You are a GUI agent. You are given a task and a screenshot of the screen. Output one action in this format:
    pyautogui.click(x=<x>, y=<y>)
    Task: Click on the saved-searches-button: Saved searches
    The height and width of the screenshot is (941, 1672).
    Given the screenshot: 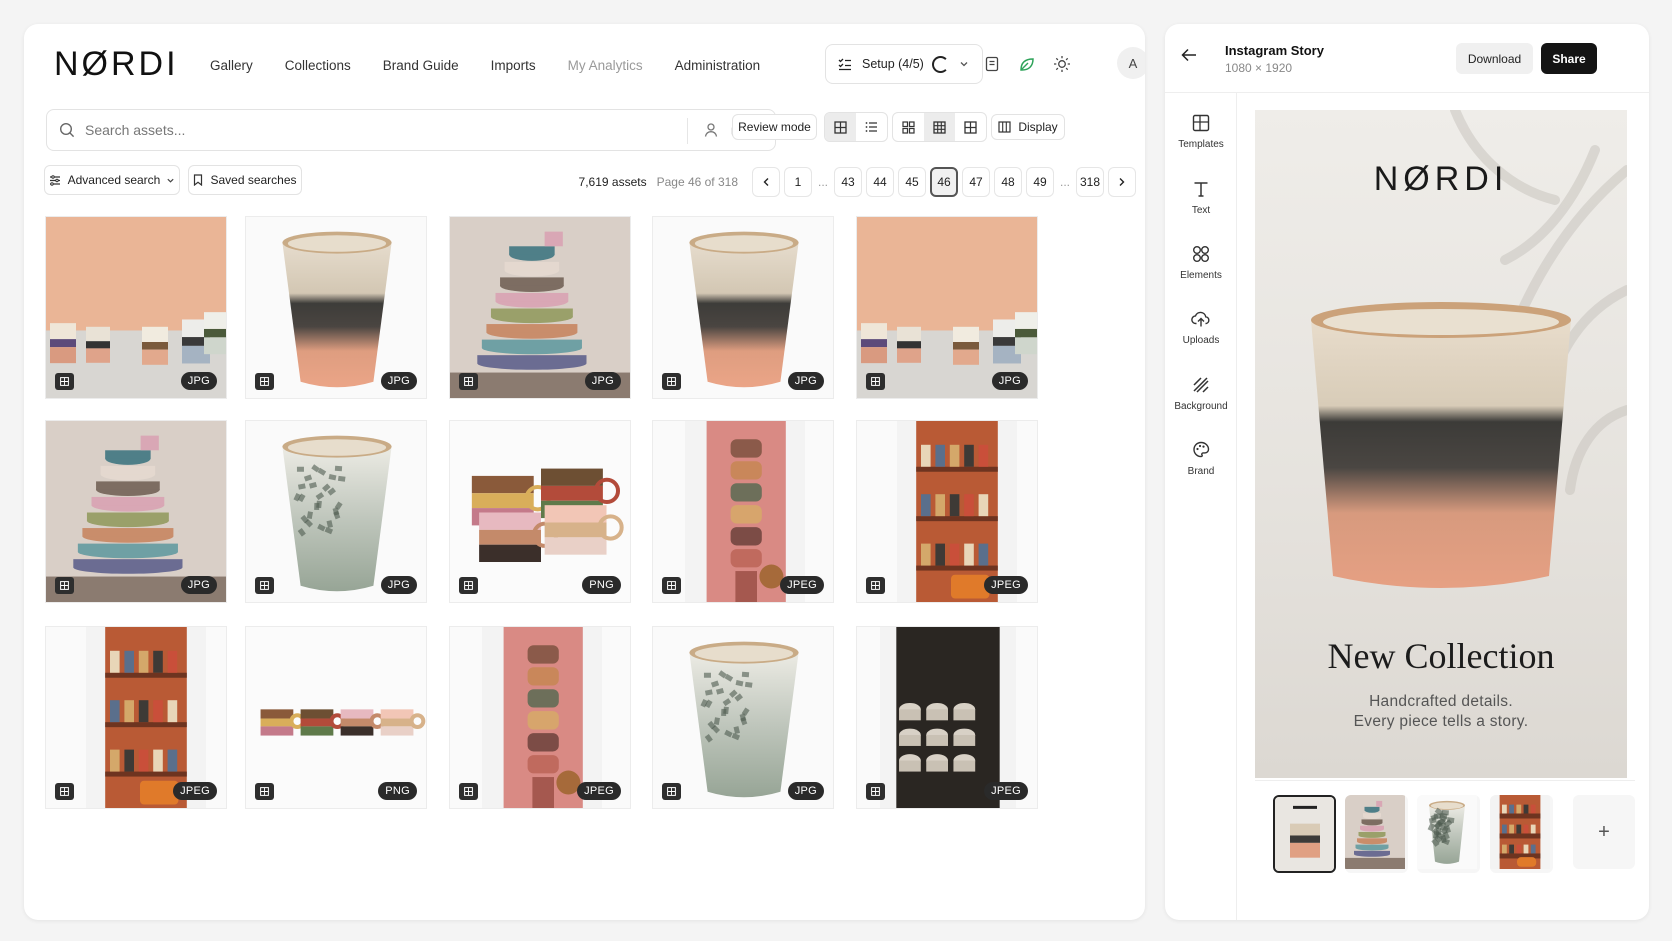 What is the action you would take?
    pyautogui.click(x=245, y=180)
    